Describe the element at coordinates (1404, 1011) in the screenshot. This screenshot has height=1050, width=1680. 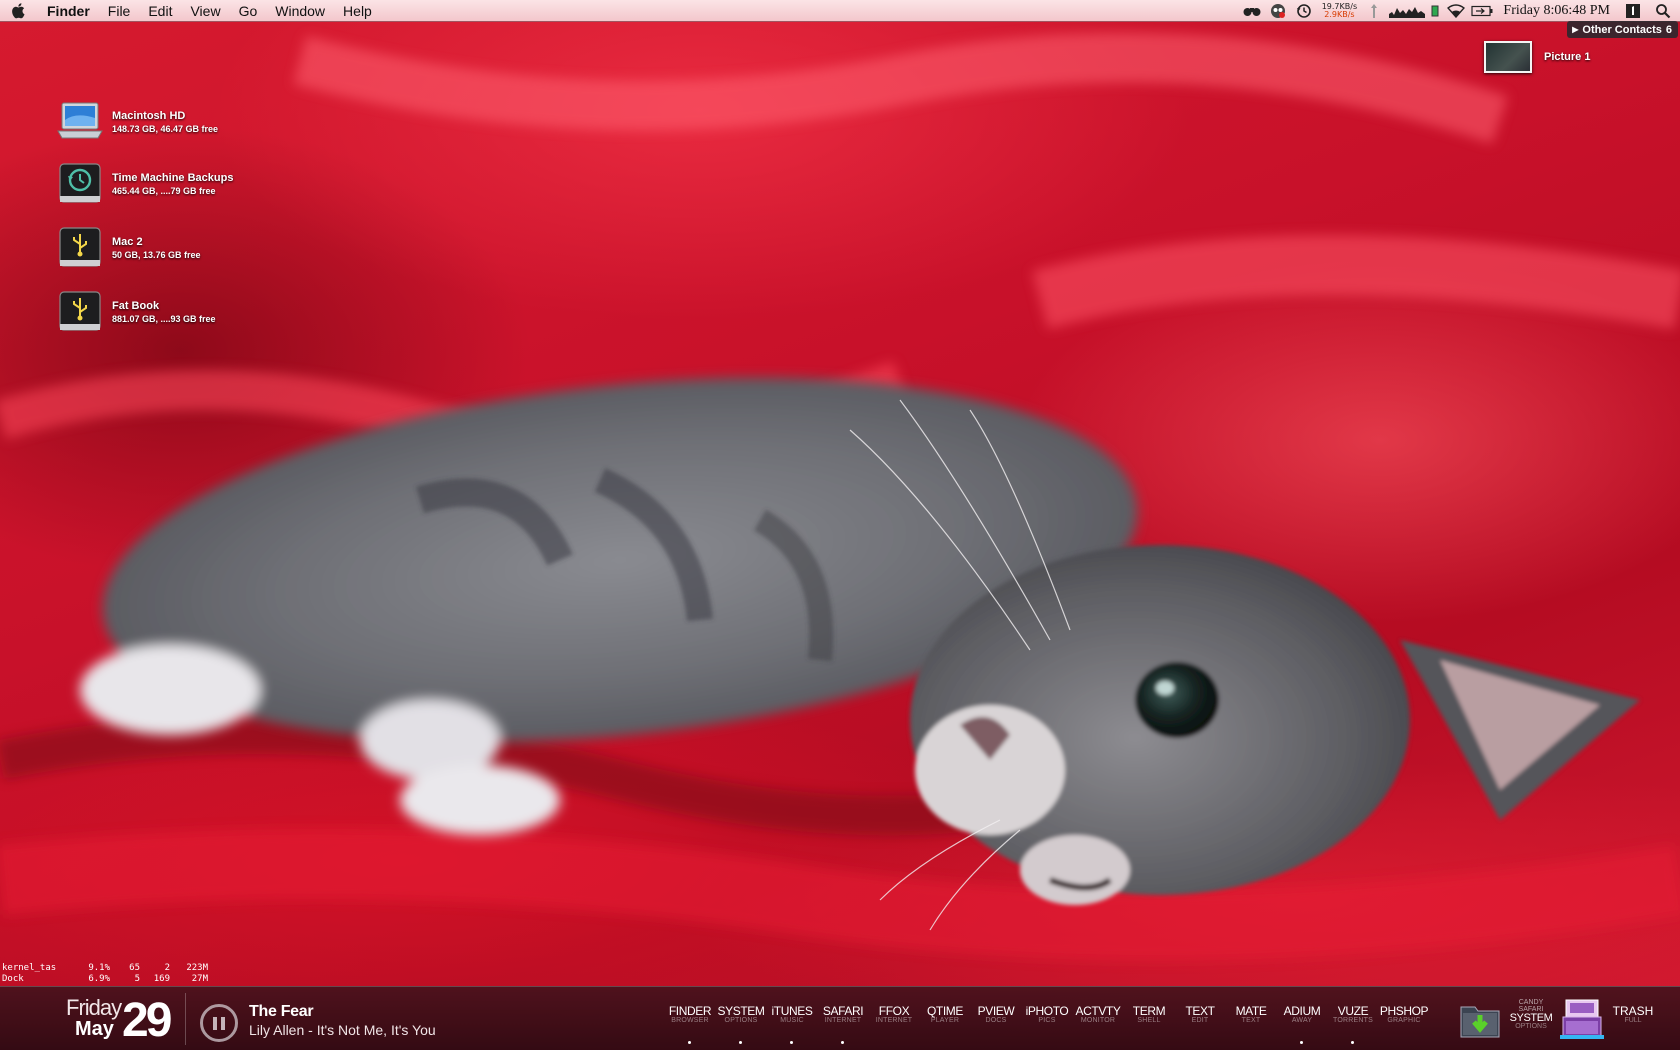
I see `dock-label: PHSHOP` at that location.